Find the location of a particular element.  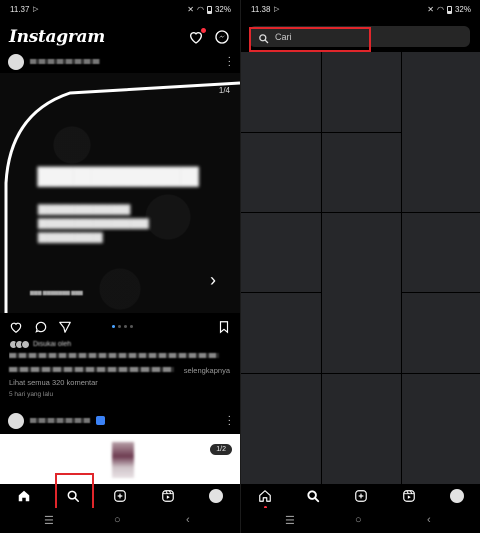

next-image-icon: › is located at coordinates (213, 280).